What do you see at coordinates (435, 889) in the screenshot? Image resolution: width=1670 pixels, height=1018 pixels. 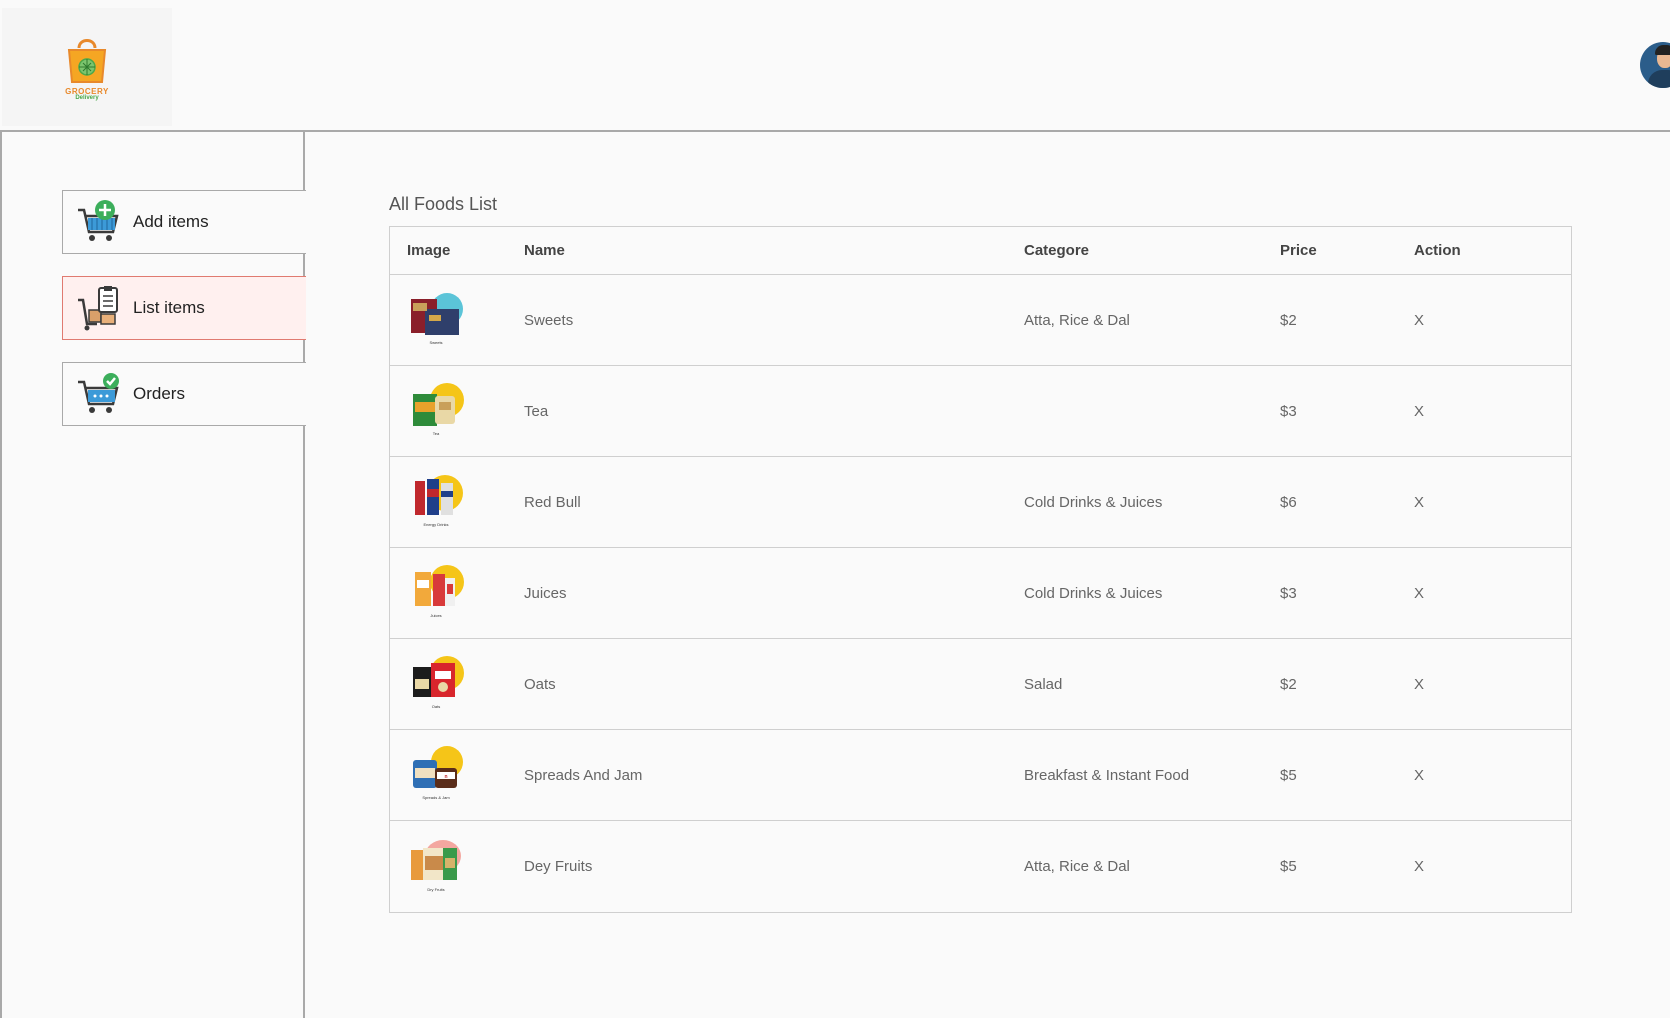 I see `svg-text: Dry Fruits` at bounding box center [435, 889].